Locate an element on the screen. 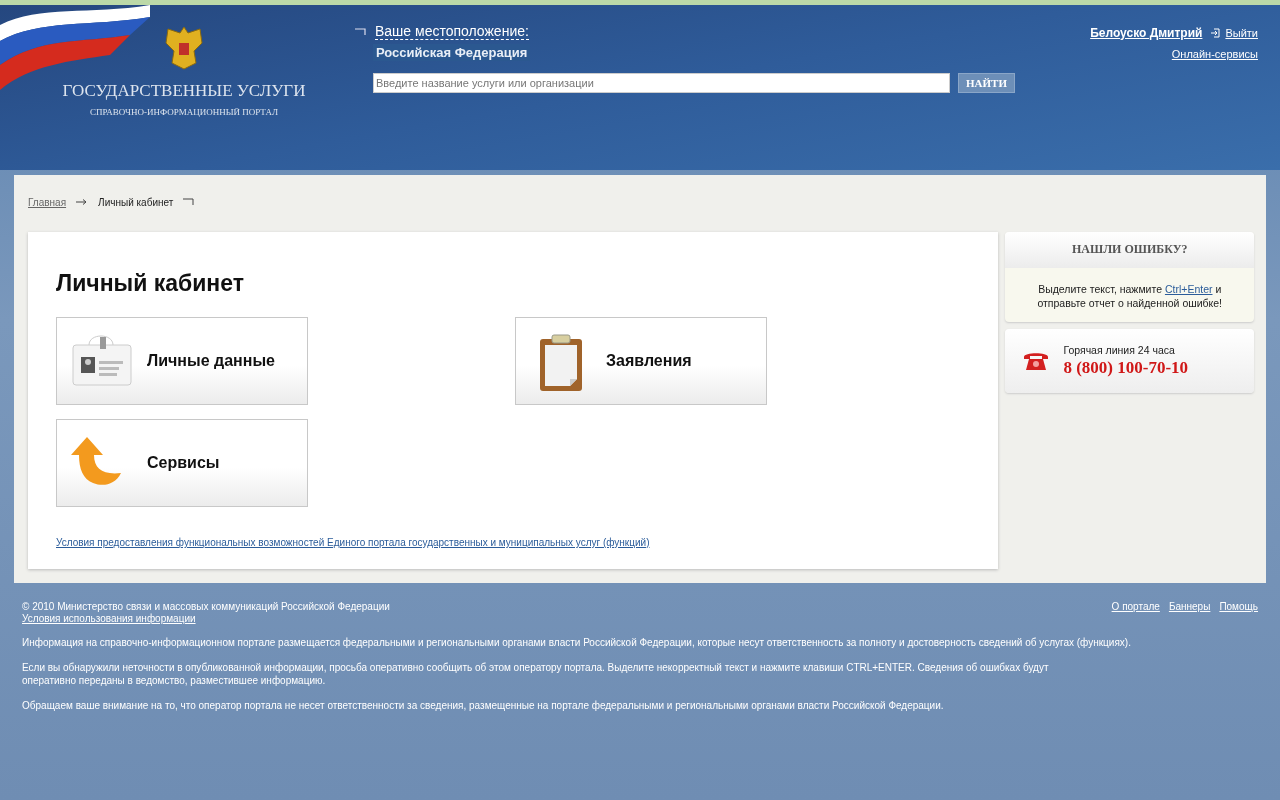  logout-icon is located at coordinates (1215, 33).